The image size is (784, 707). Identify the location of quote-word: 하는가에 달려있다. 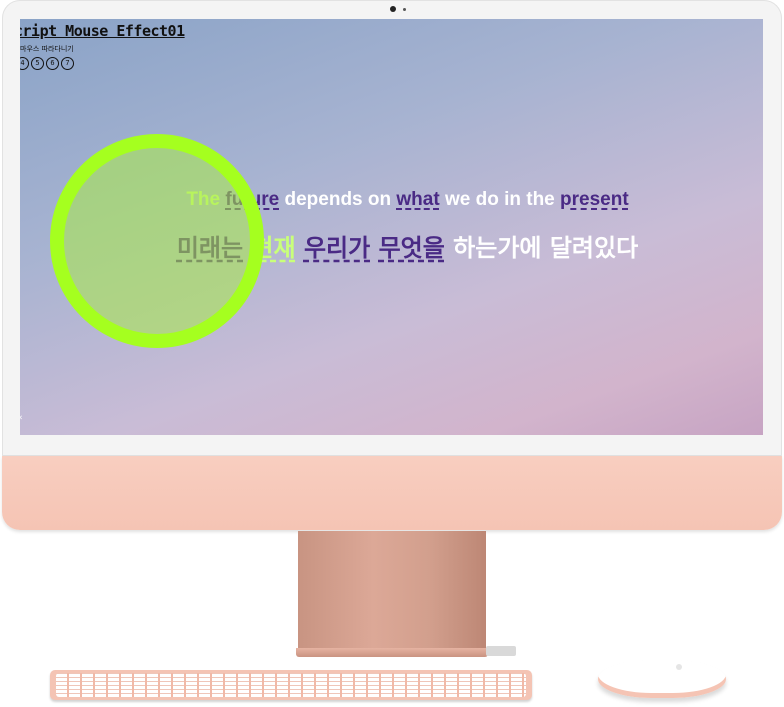
(546, 248).